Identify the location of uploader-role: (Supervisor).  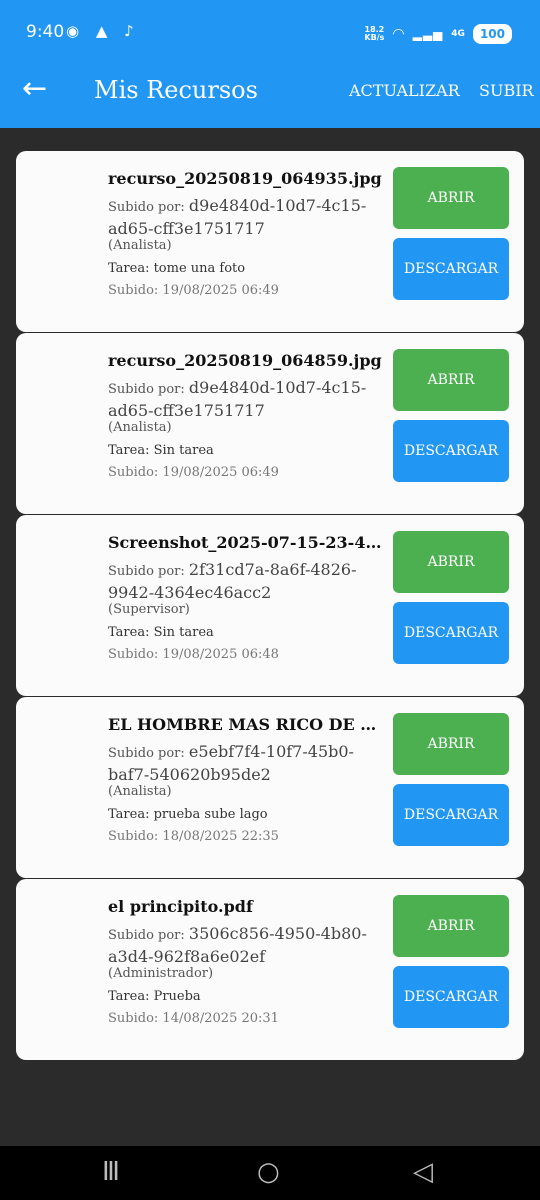
(149, 609).